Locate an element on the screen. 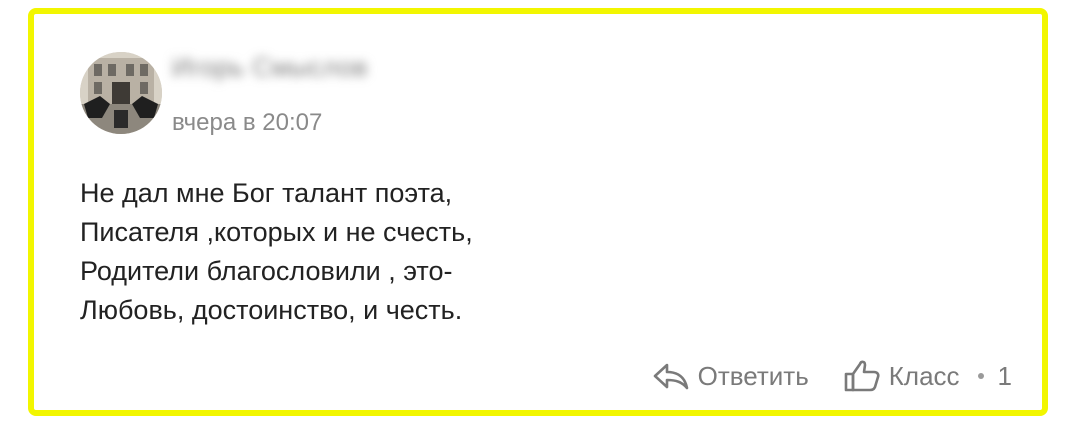  comment-text-line: Родители благословили , это- is located at coordinates (266, 271).